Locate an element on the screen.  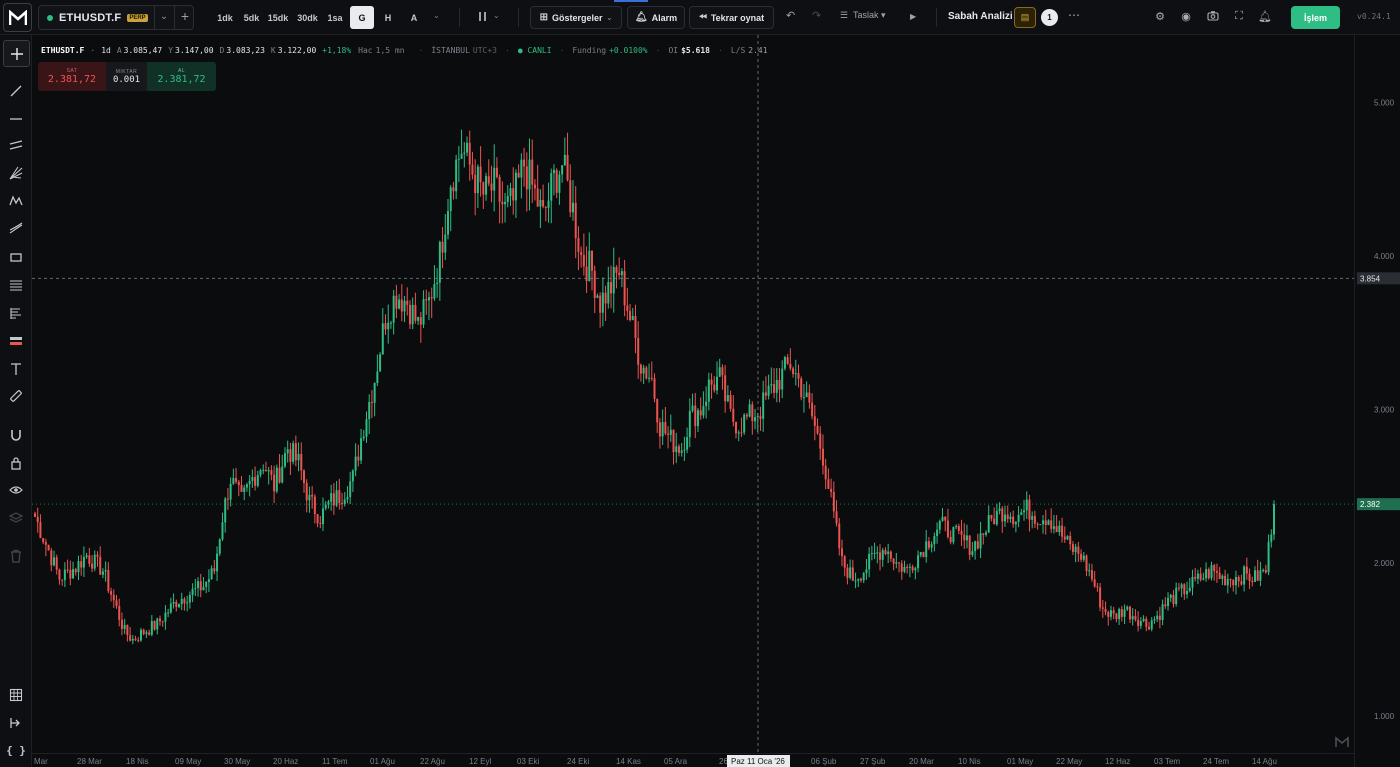
pattern-icon is located at coordinates (16, 201).